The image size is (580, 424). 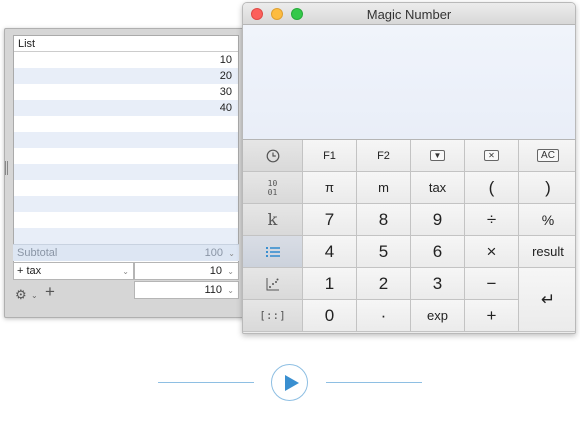 What do you see at coordinates (213, 253) in the screenshot?
I see `subtotal-value: 100` at bounding box center [213, 253].